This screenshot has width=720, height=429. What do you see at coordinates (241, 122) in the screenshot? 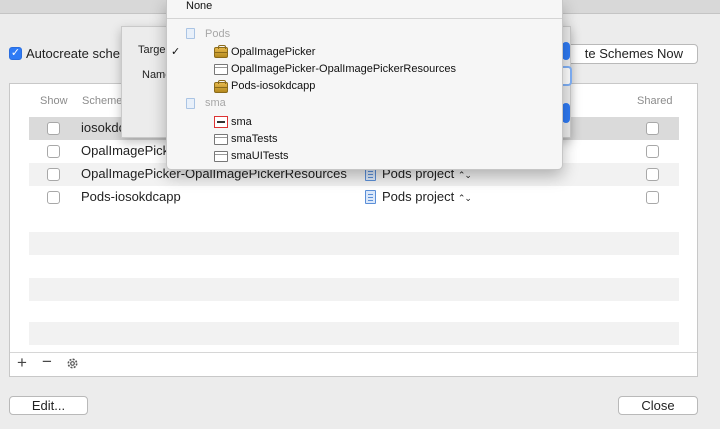
I see `menu-item-target: sma` at bounding box center [241, 122].